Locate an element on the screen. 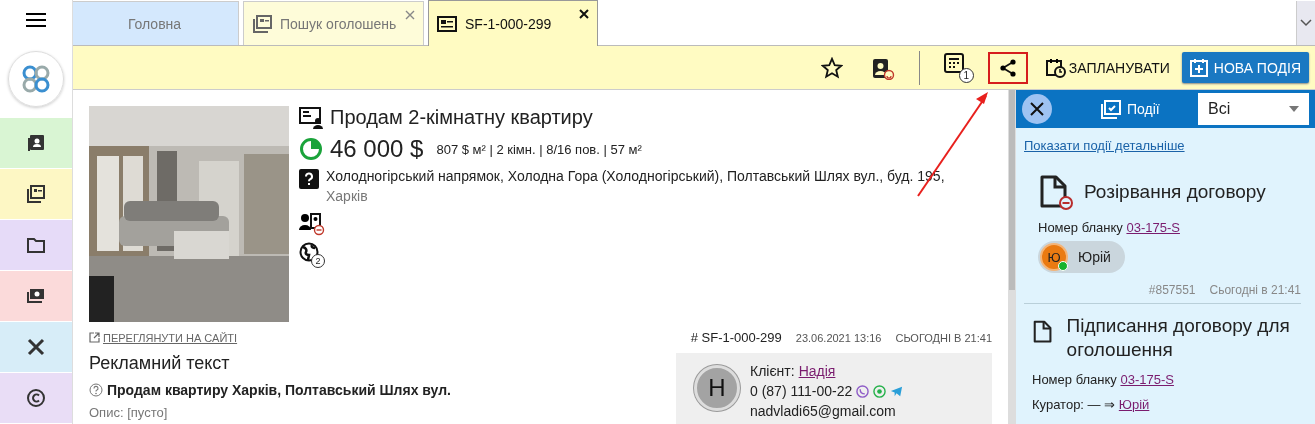 Image resolution: width=1315 pixels, height=424 pixels. filter-dropdown: Всі is located at coordinates (1253, 109).